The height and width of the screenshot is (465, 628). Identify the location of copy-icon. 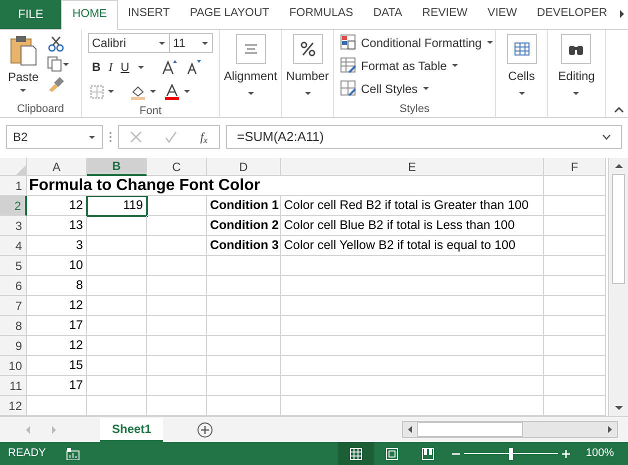
(57, 64).